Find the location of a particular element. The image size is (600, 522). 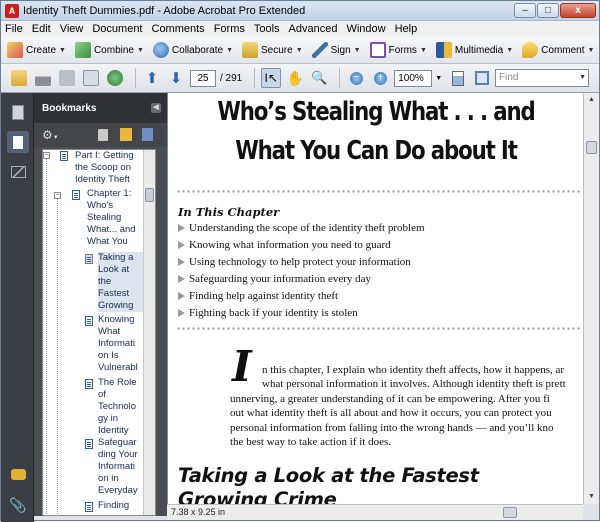

menu-file: File is located at coordinates (14, 29).